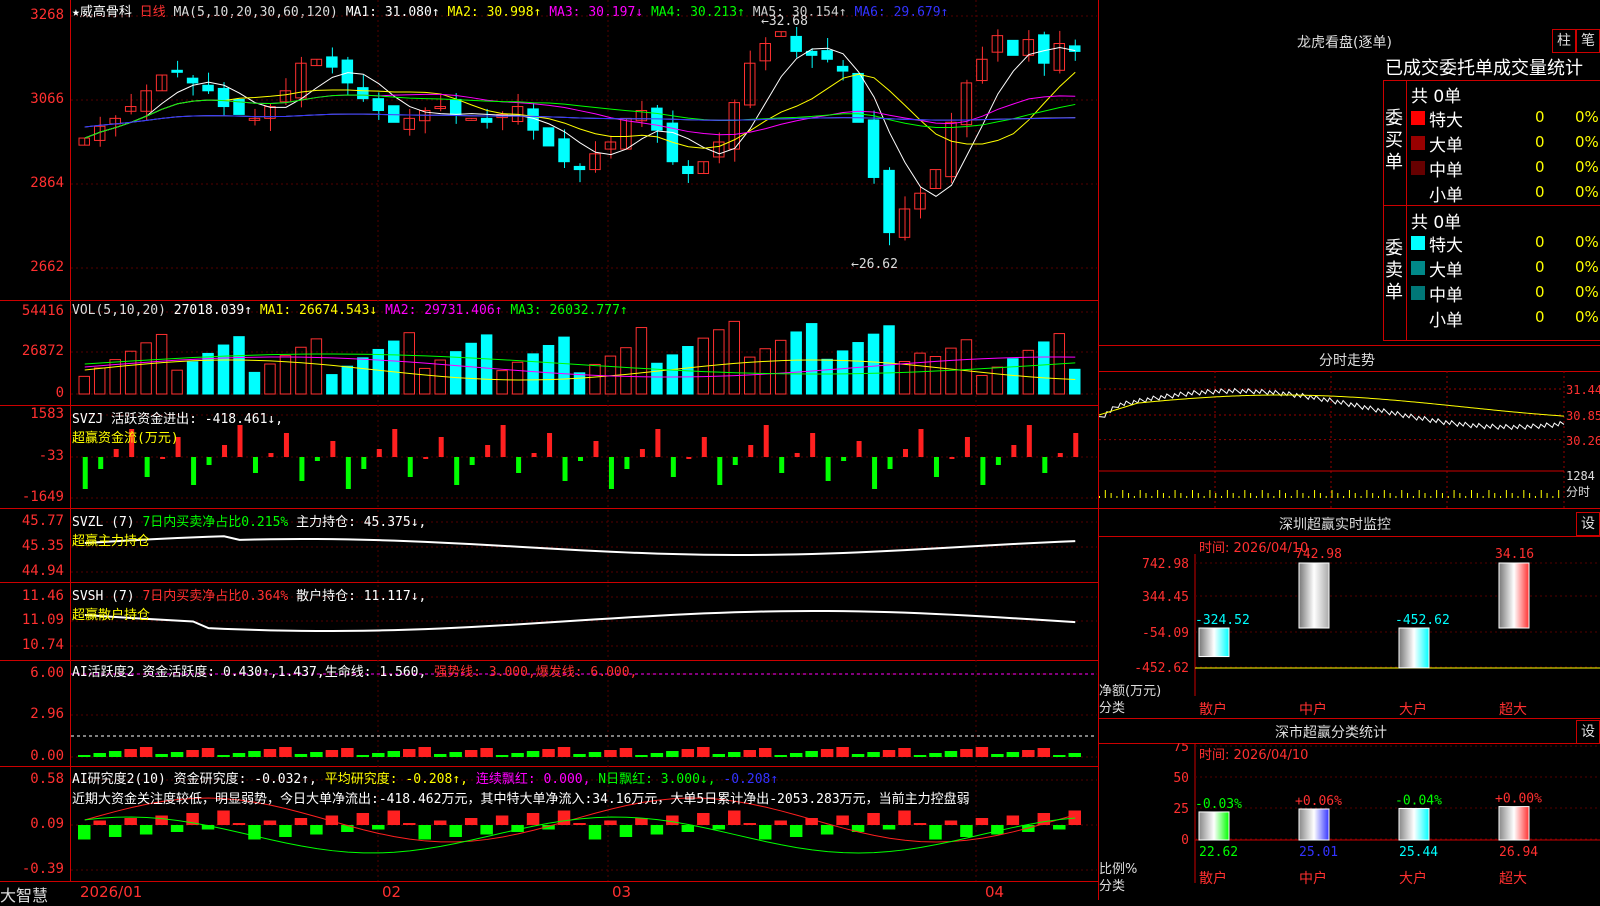  What do you see at coordinates (1564, 41) in the screenshot?
I see `bar-mode-button: 柱` at bounding box center [1564, 41].